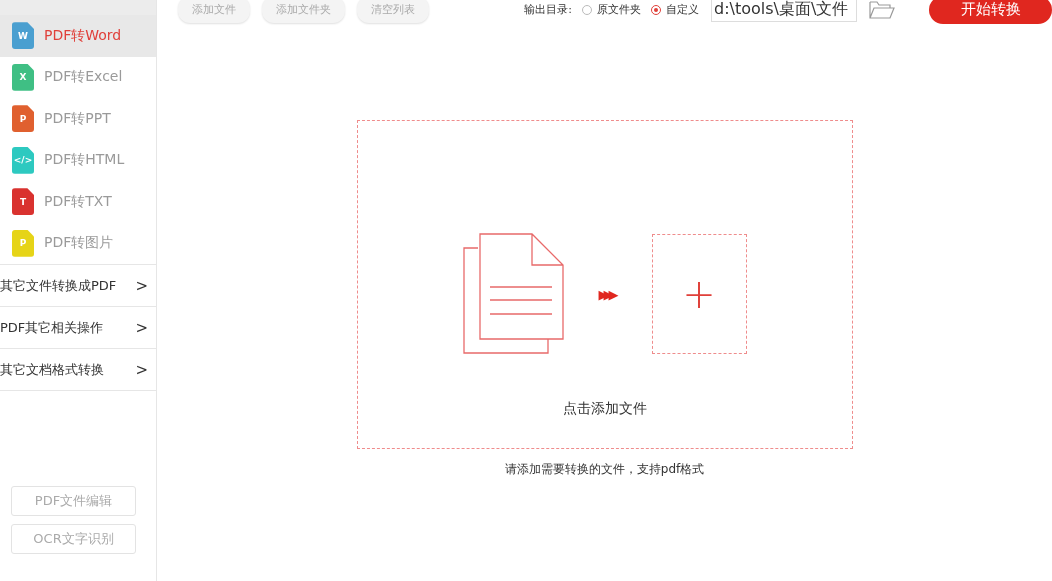 The image size is (1052, 581). What do you see at coordinates (513, 294) in the screenshot?
I see `documents-icon` at bounding box center [513, 294].